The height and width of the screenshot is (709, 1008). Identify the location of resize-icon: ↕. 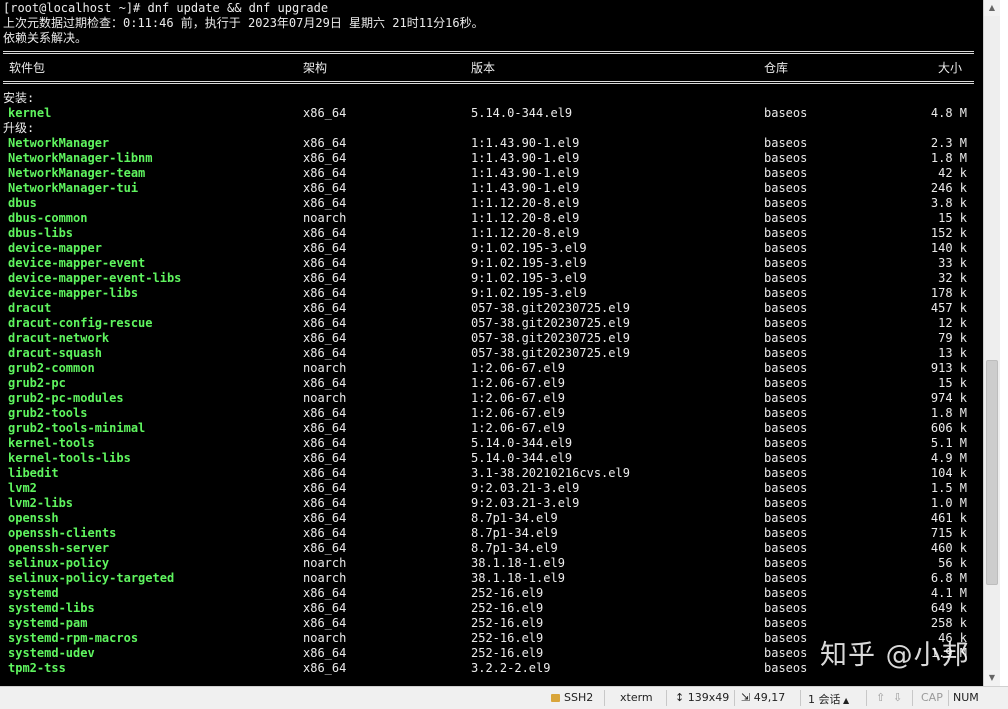
(681, 697).